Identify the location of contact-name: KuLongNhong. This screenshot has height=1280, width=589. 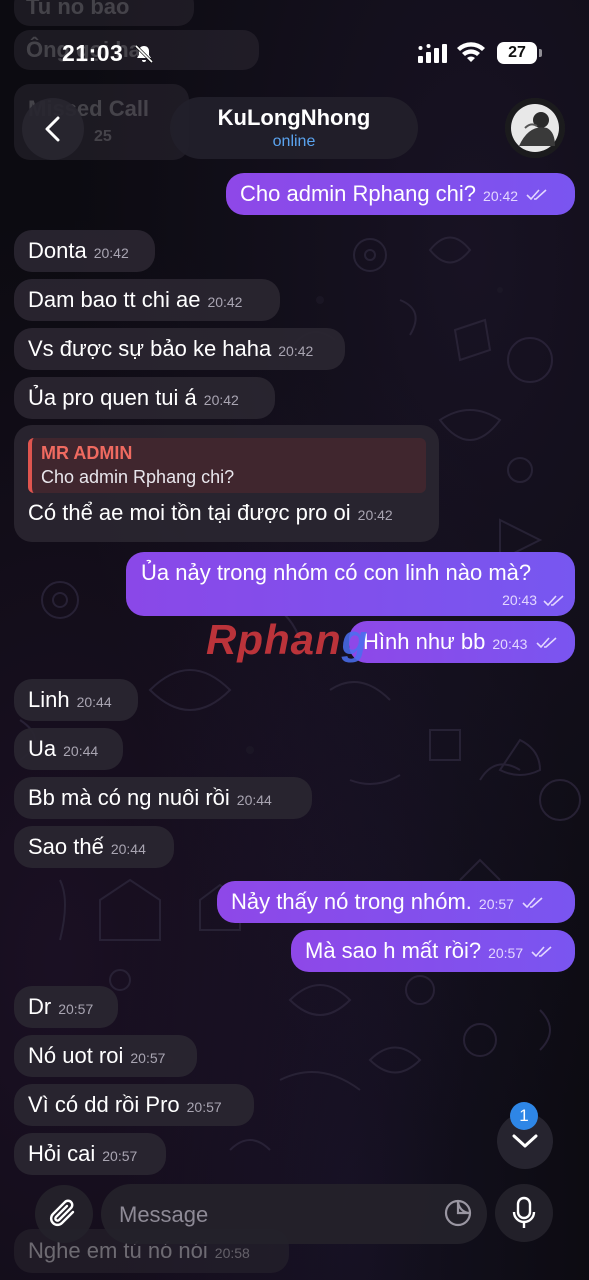
(294, 117).